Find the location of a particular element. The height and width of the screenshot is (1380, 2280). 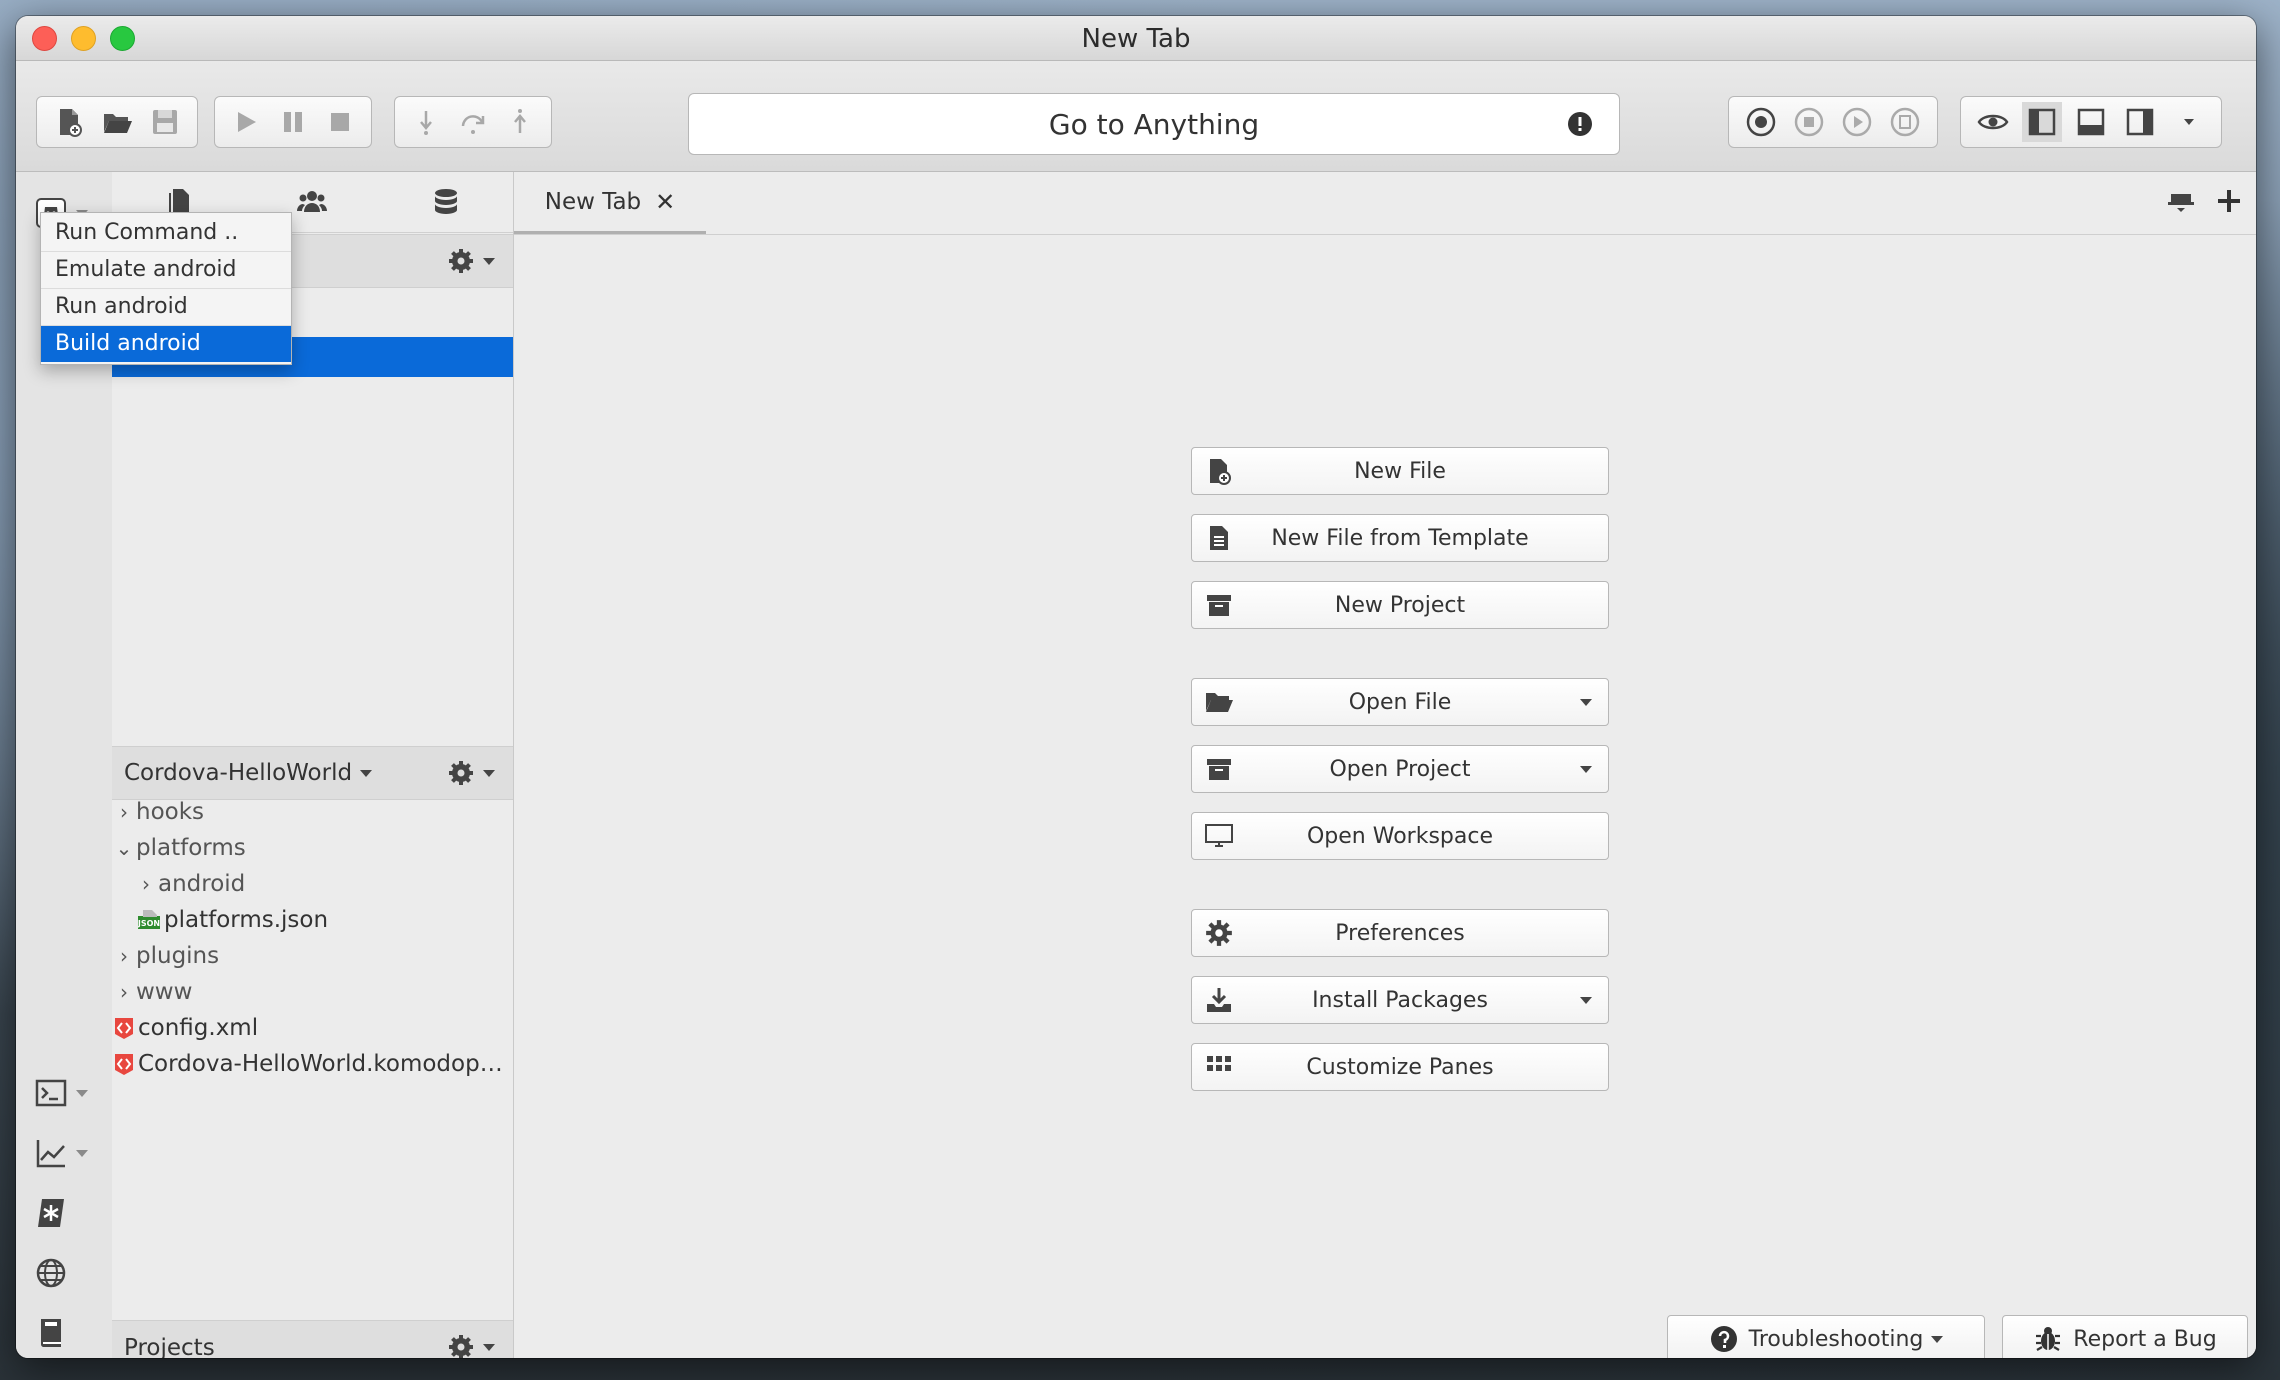

new-file-button is located at coordinates (69, 122).